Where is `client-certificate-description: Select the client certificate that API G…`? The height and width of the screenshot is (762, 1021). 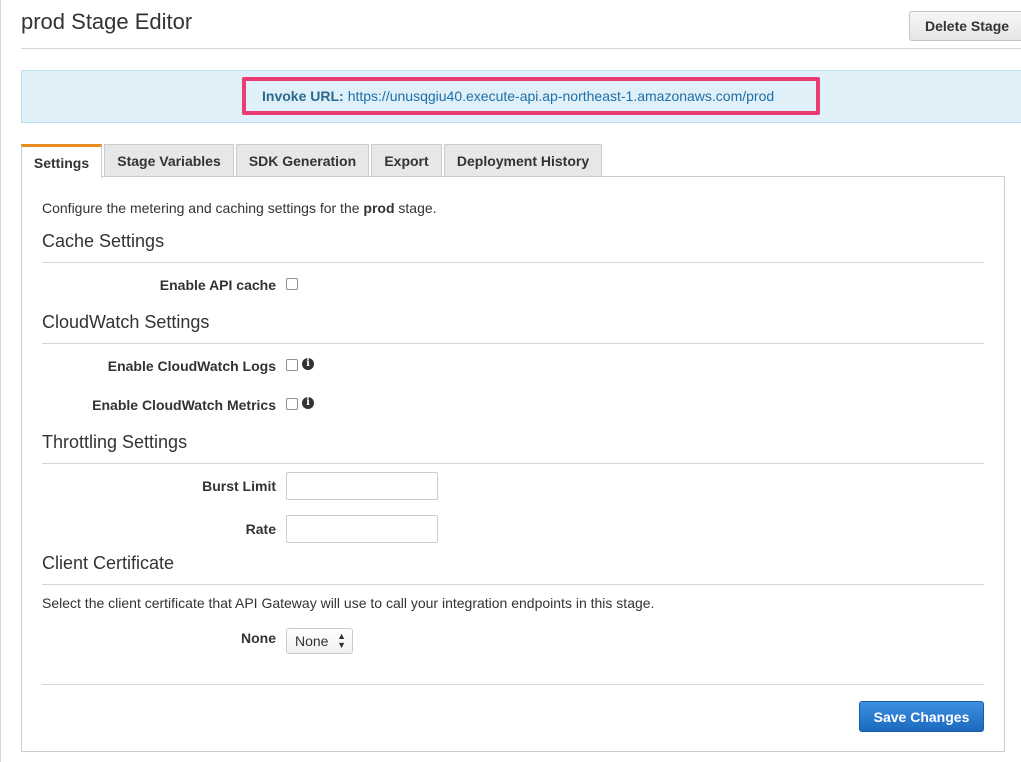 client-certificate-description: Select the client certificate that API G… is located at coordinates (348, 603).